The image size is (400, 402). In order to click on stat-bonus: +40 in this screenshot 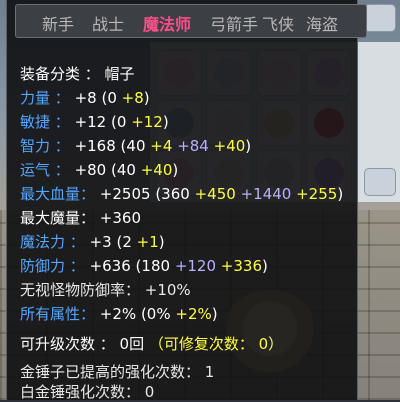, I will do `click(156, 170)`.